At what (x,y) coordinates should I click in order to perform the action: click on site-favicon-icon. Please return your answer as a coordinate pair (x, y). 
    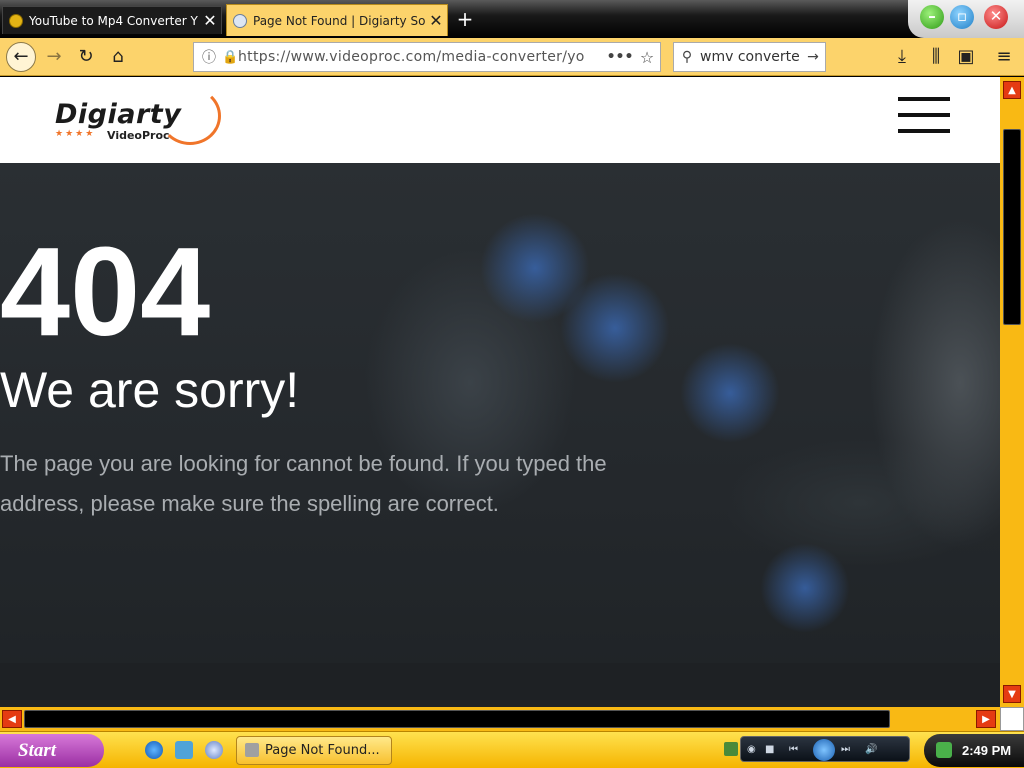
    Looking at the image, I should click on (240, 20).